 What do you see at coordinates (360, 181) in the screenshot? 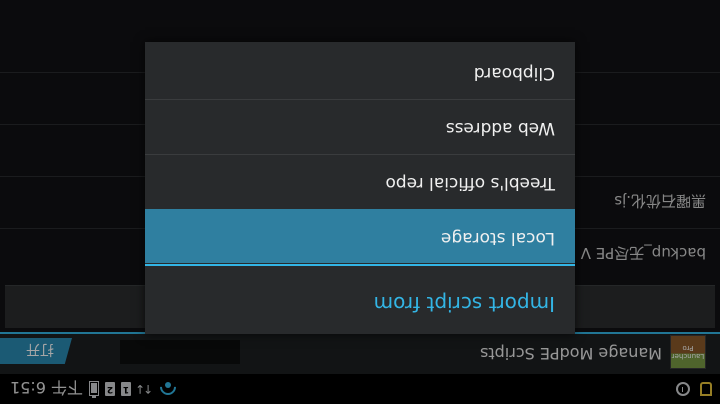
I see `option-official-repo: Treebl's official repo` at bounding box center [360, 181].